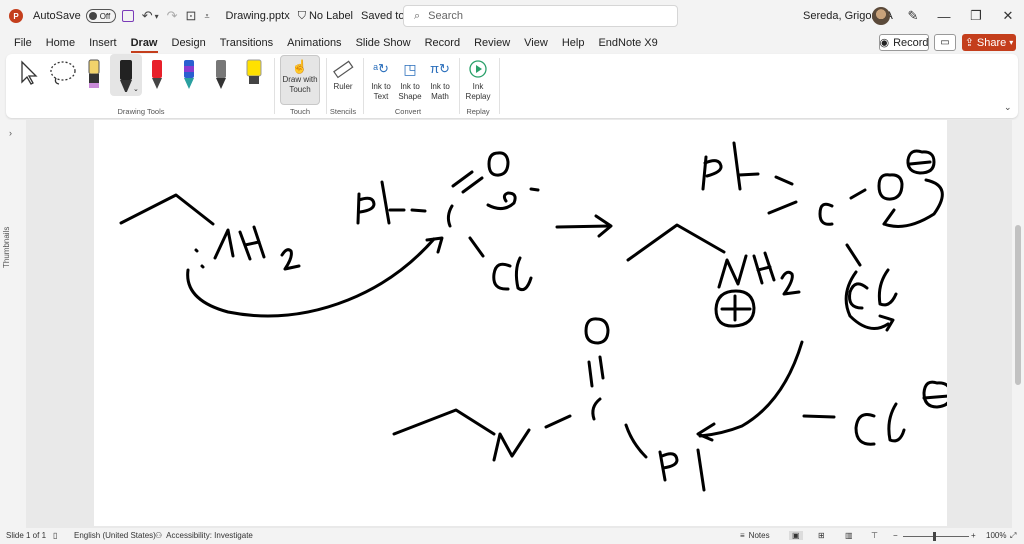 The width and height of the screenshot is (1024, 544). What do you see at coordinates (103, 43) in the screenshot?
I see `tab-insert: Insert` at bounding box center [103, 43].